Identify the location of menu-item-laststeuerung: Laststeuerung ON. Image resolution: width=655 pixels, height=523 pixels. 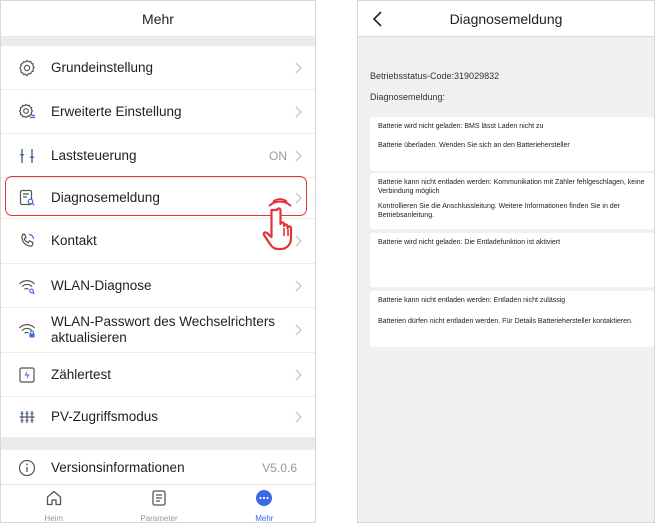
(158, 156).